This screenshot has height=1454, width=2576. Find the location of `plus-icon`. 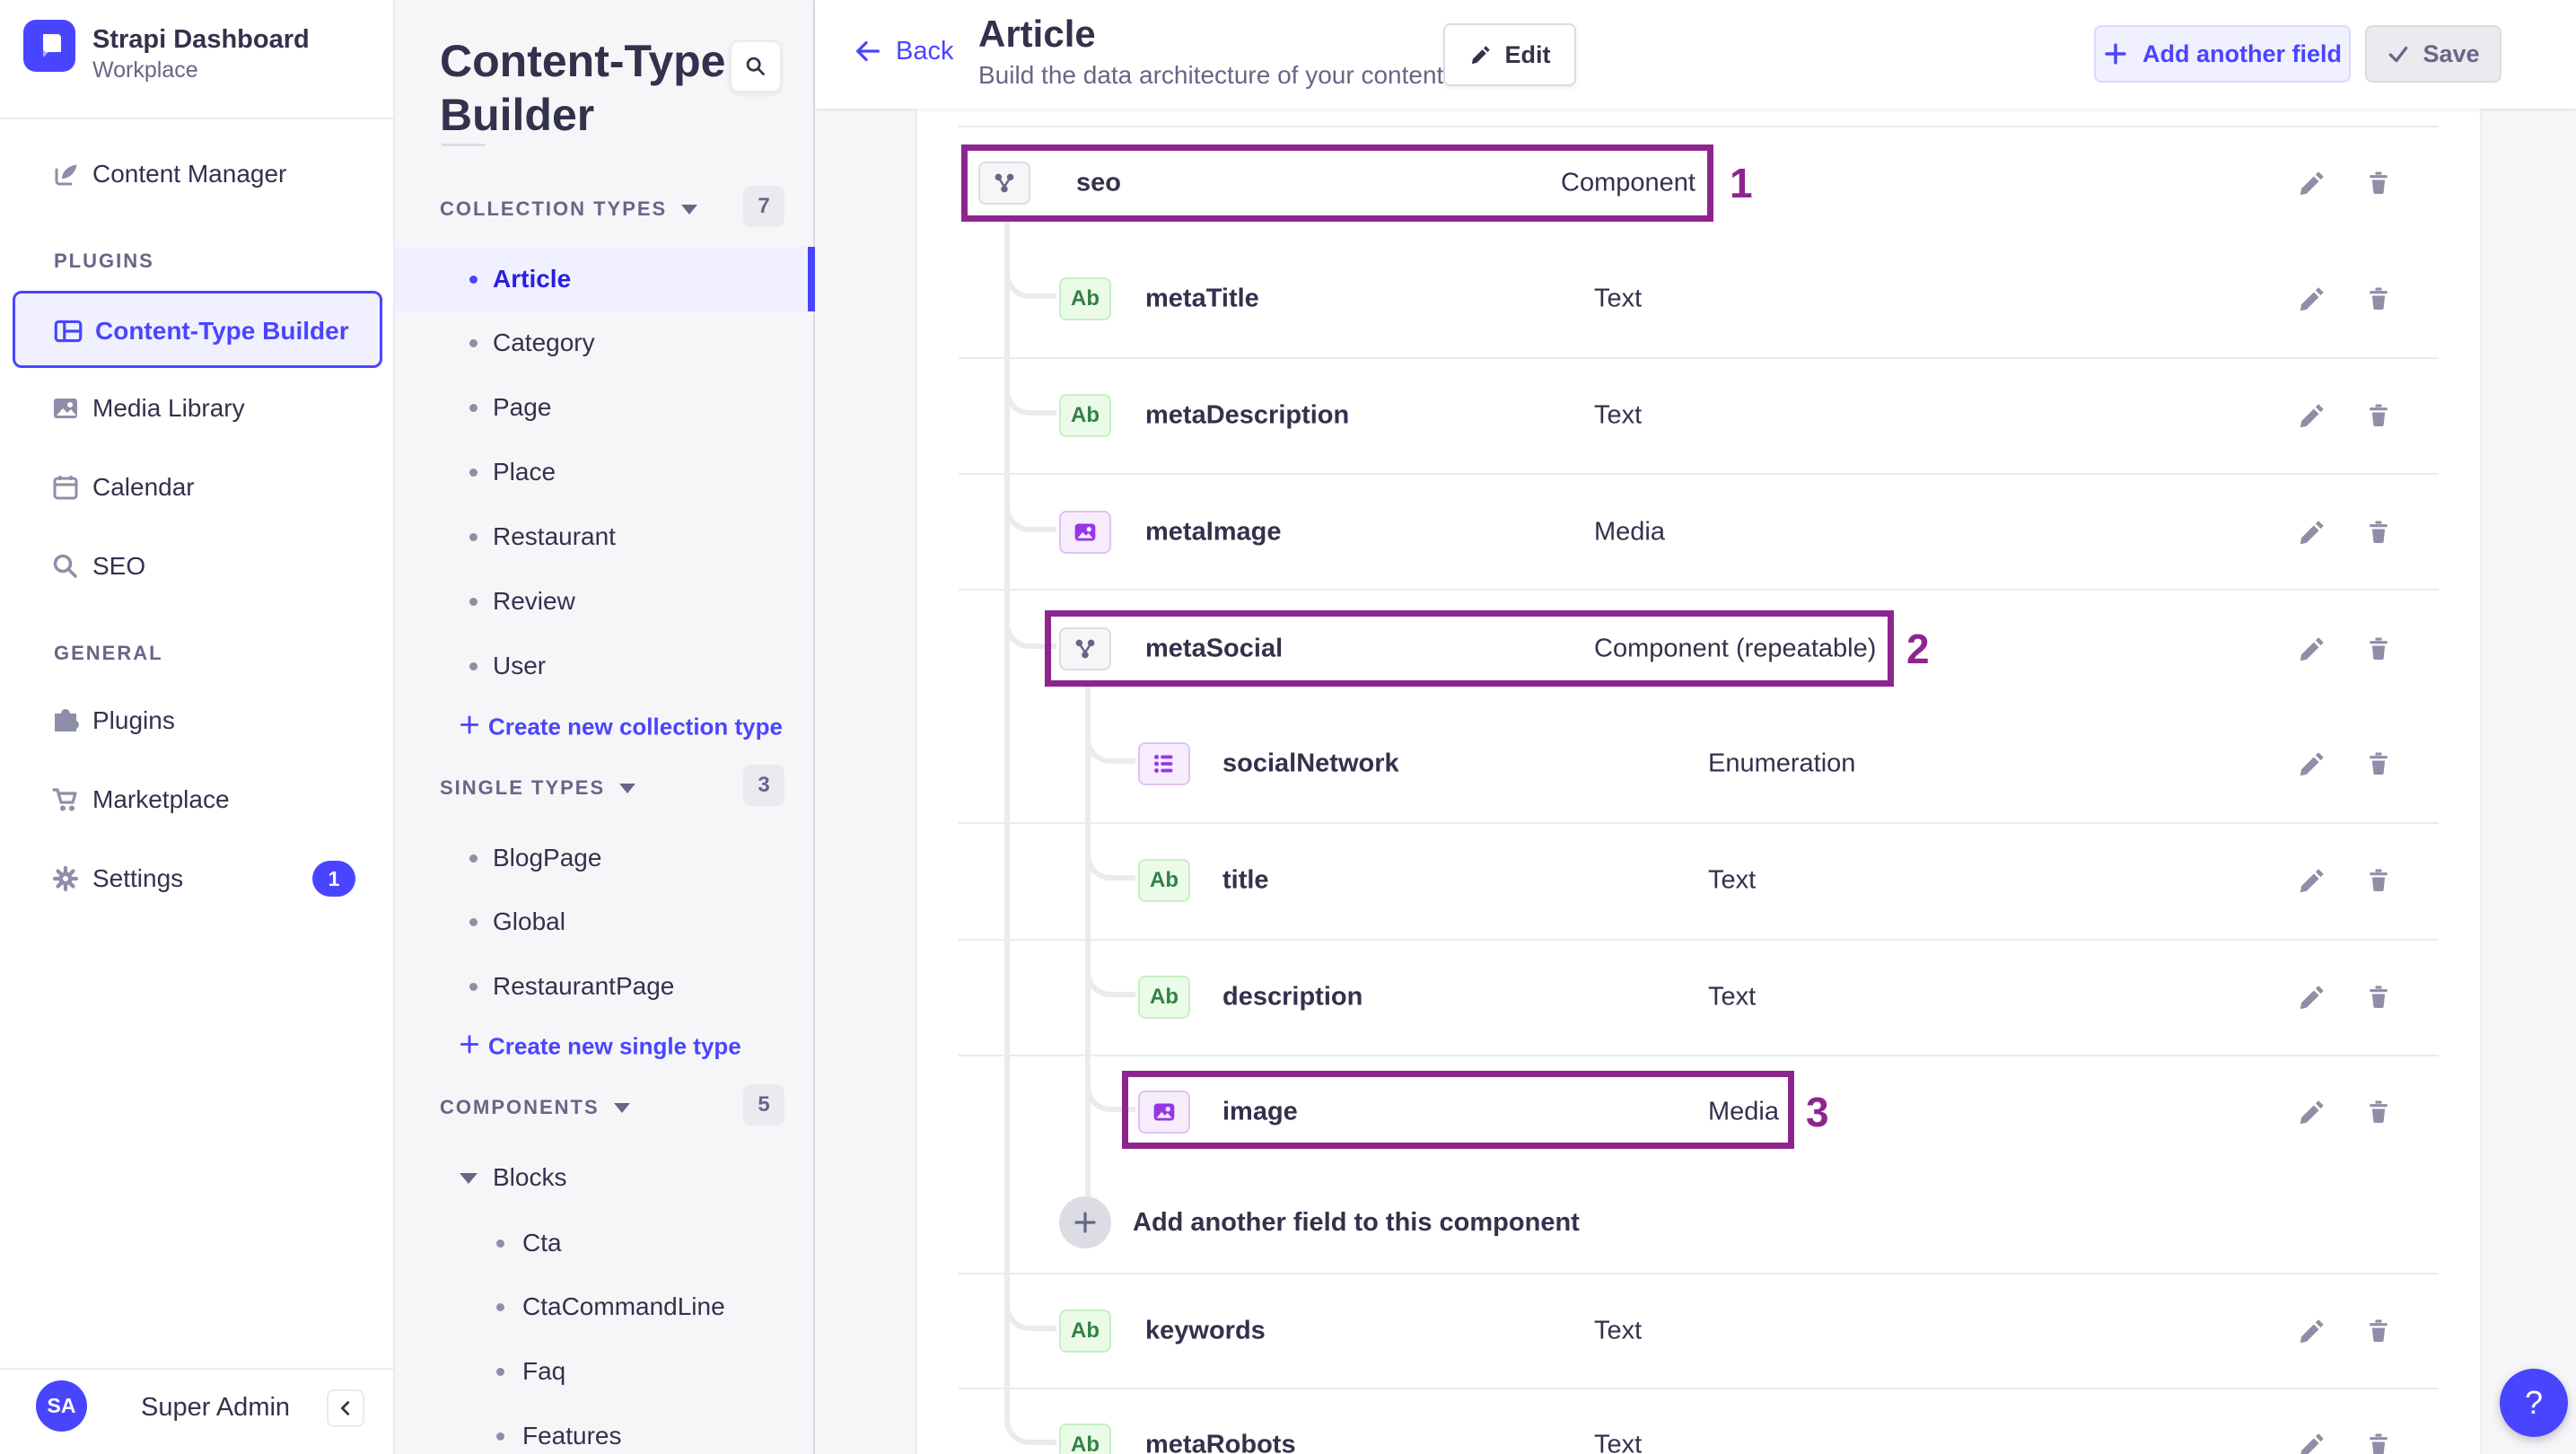

plus-icon is located at coordinates (2115, 54).